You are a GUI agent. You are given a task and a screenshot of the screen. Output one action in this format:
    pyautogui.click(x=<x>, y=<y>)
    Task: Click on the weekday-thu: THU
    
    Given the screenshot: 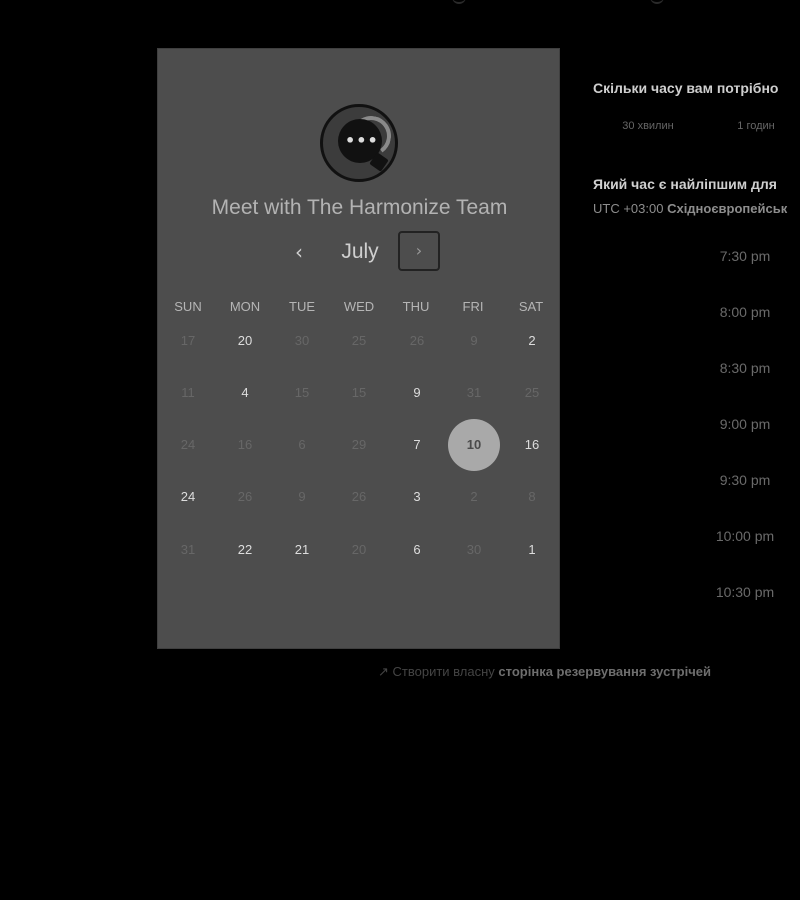 What is the action you would take?
    pyautogui.click(x=416, y=306)
    